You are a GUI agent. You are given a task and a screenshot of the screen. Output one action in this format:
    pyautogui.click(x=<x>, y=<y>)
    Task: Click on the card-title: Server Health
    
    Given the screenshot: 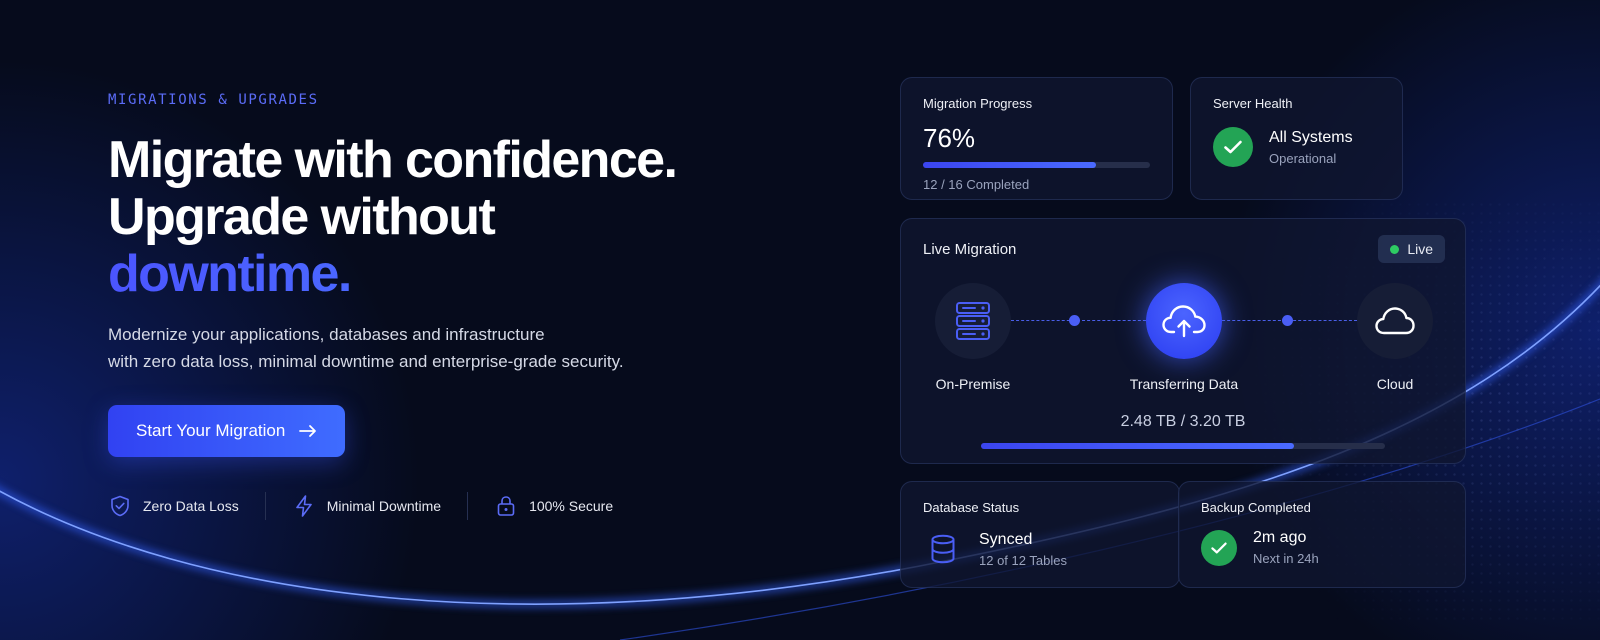 What is the action you would take?
    pyautogui.click(x=1253, y=103)
    